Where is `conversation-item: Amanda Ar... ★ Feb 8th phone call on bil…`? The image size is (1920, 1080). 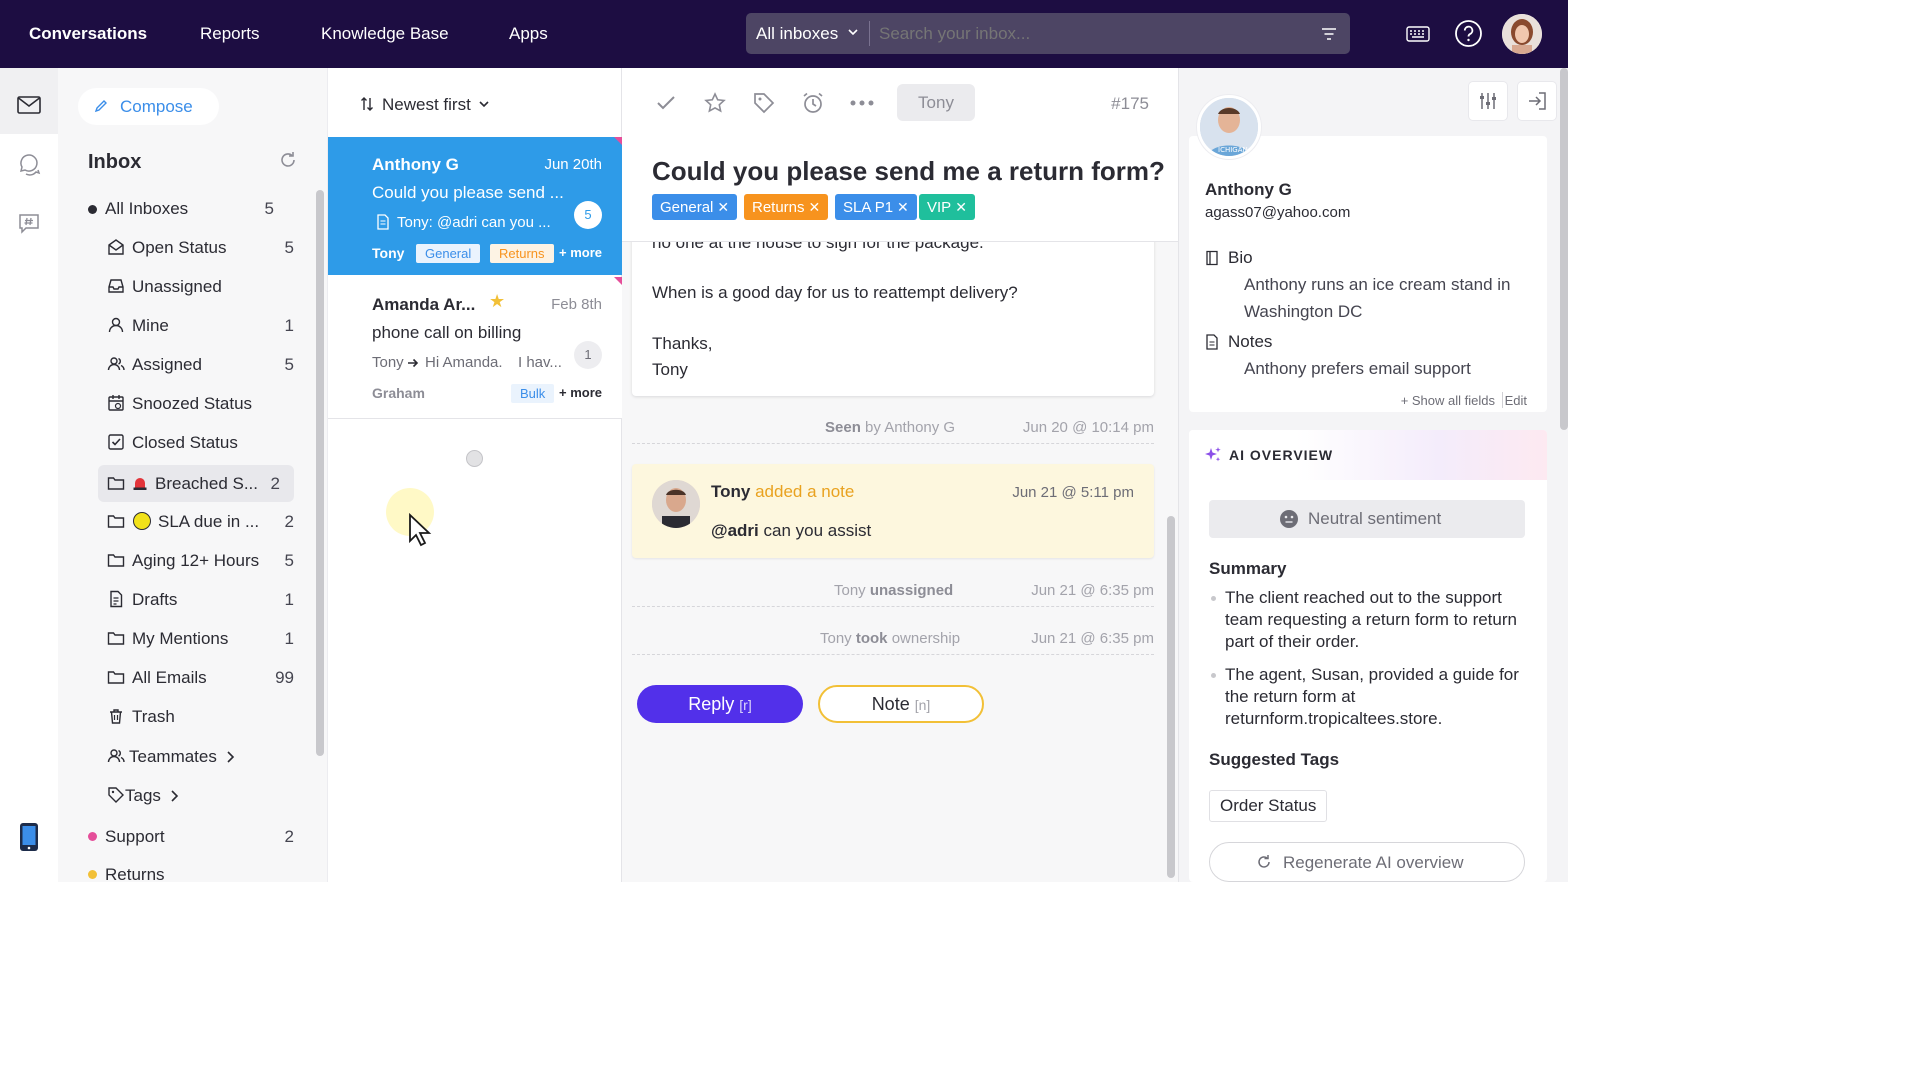
conversation-item: Amanda Ar... ★ Feb 8th phone call on bil… is located at coordinates (475, 348).